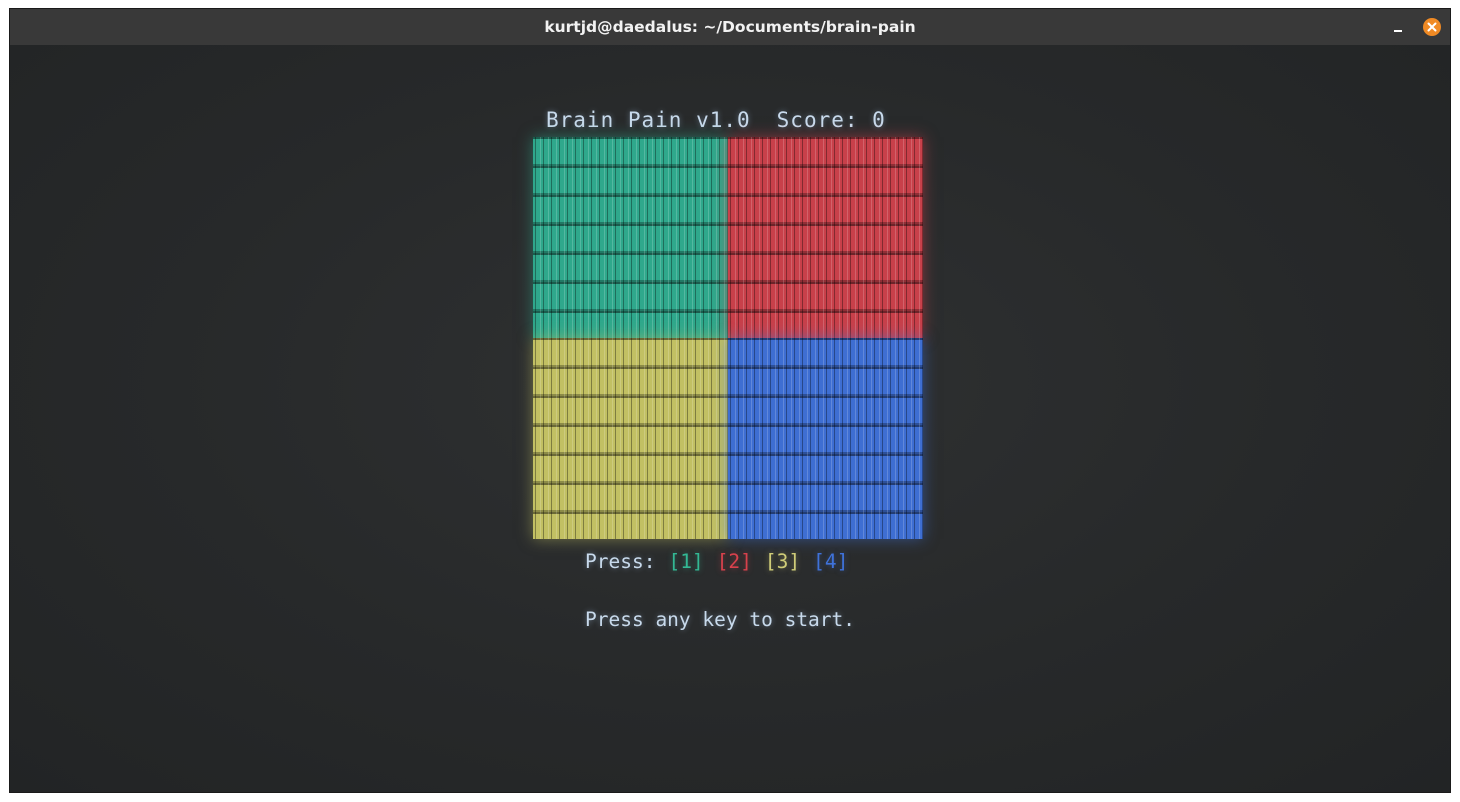 The width and height of the screenshot is (1460, 802). I want to click on key-1-label: [1], so click(686, 561).